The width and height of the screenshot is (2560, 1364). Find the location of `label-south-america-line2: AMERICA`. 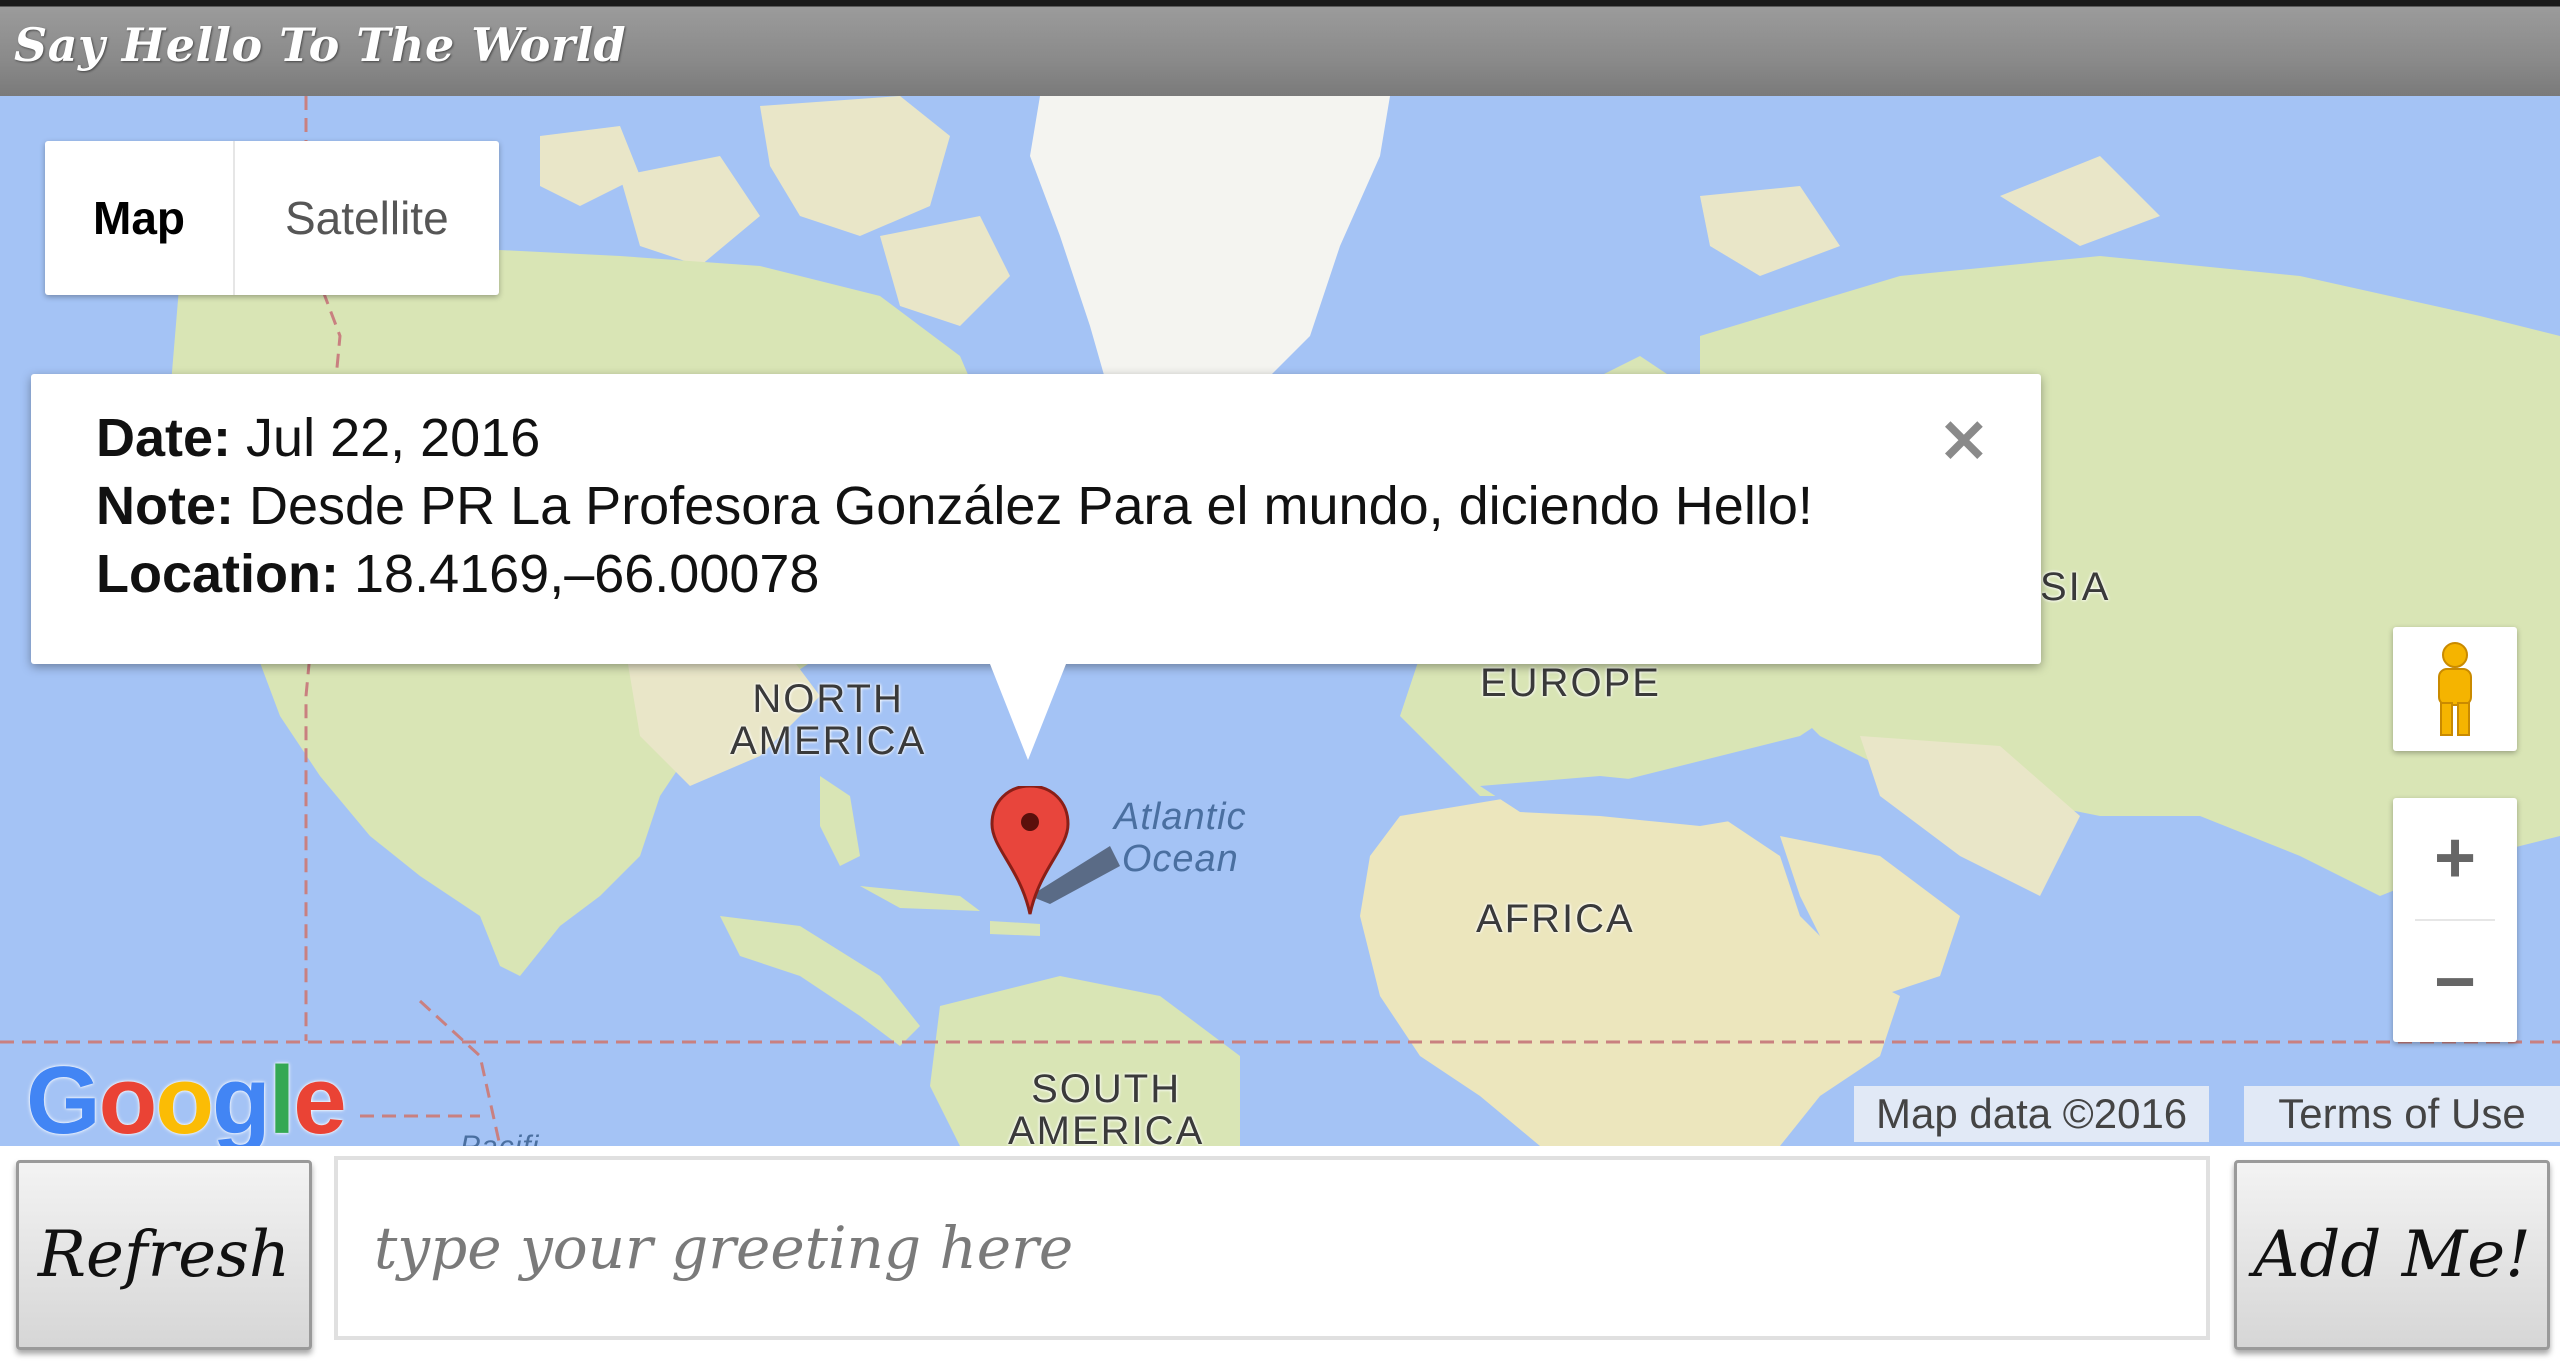

label-south-america-line2: AMERICA is located at coordinates (1106, 1127).